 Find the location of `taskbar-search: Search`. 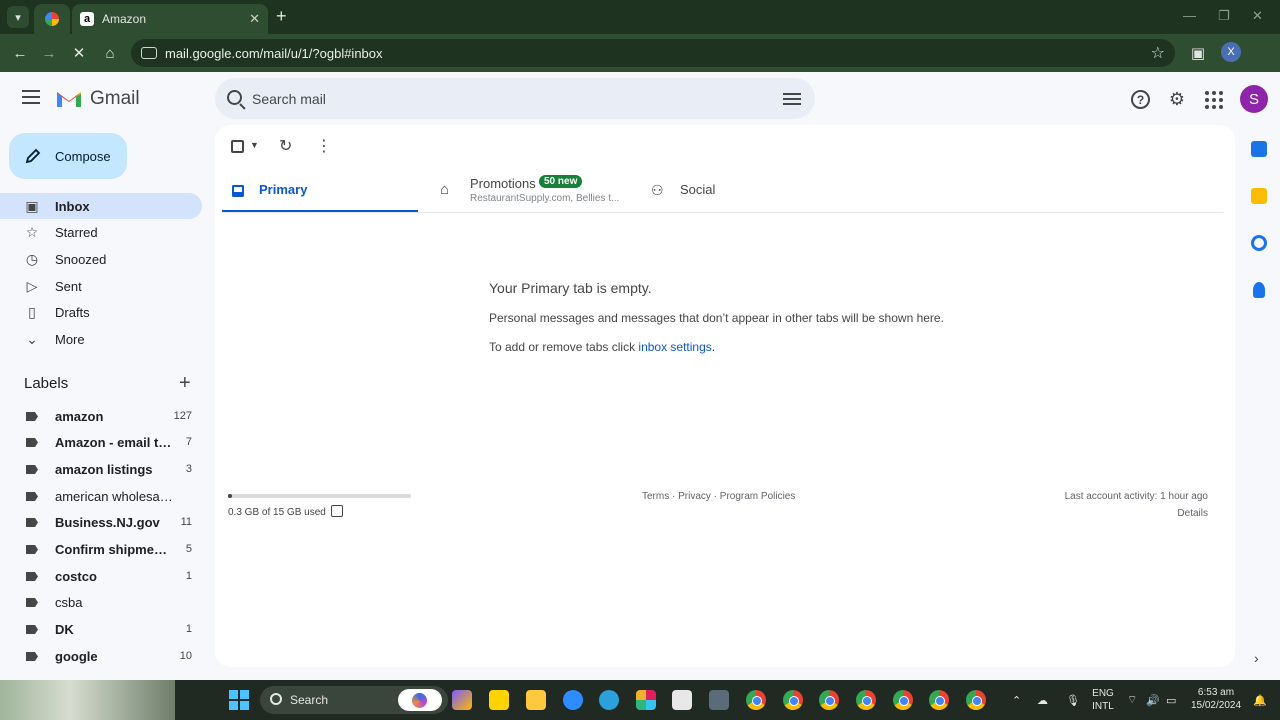

taskbar-search: Search is located at coordinates (354, 700).